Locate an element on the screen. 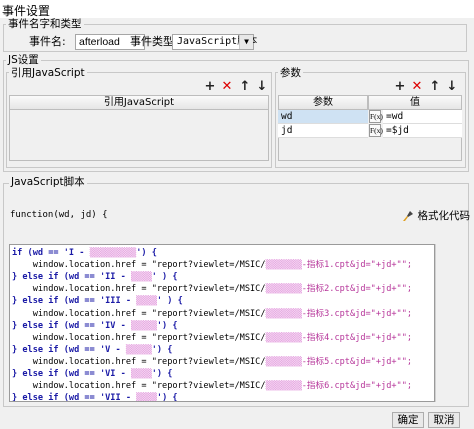  code-text: } else if (wd == 'V - is located at coordinates (69, 349).